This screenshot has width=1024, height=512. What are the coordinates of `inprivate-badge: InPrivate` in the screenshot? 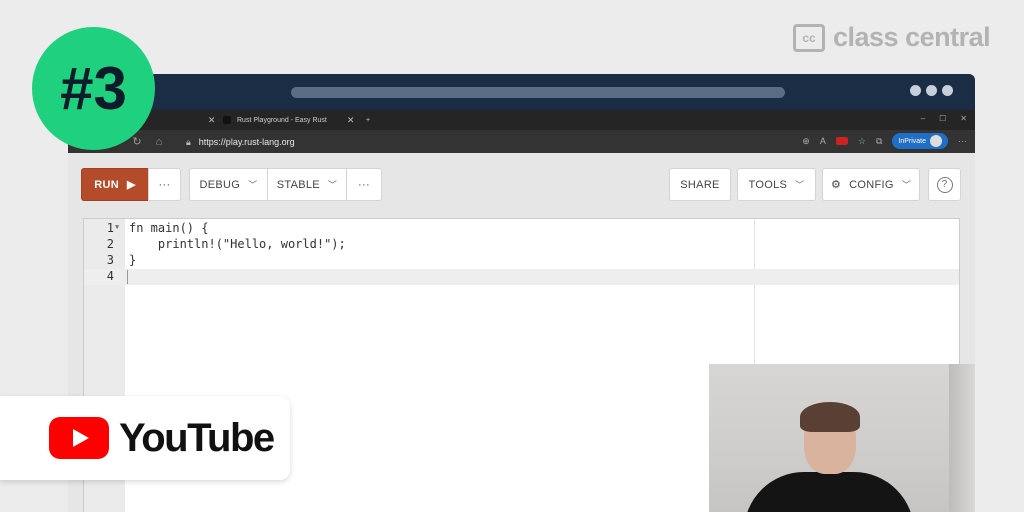 It's located at (920, 141).